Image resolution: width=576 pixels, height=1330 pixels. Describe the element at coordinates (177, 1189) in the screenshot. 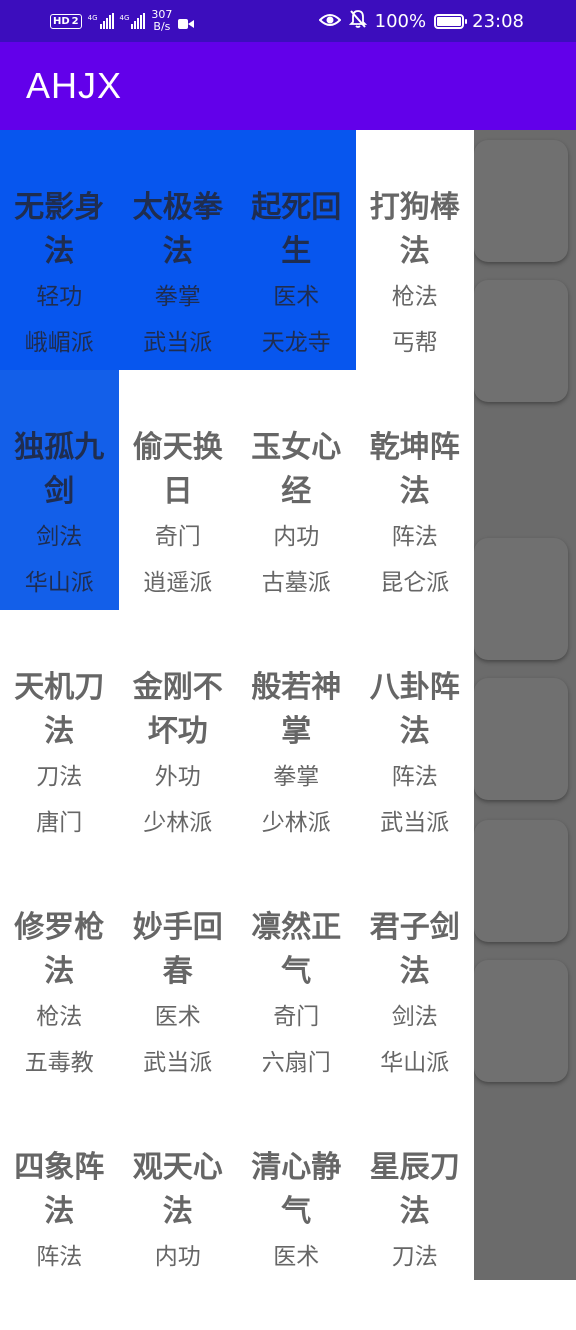

I see `skill-name: 观天心法` at that location.